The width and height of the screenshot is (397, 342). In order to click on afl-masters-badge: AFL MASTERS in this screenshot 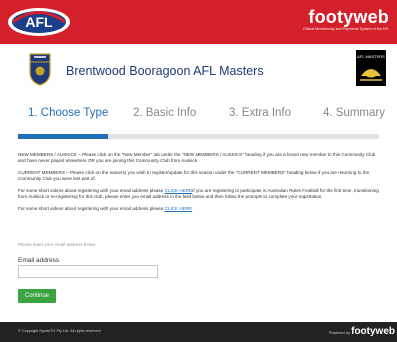, I will do `click(371, 68)`.